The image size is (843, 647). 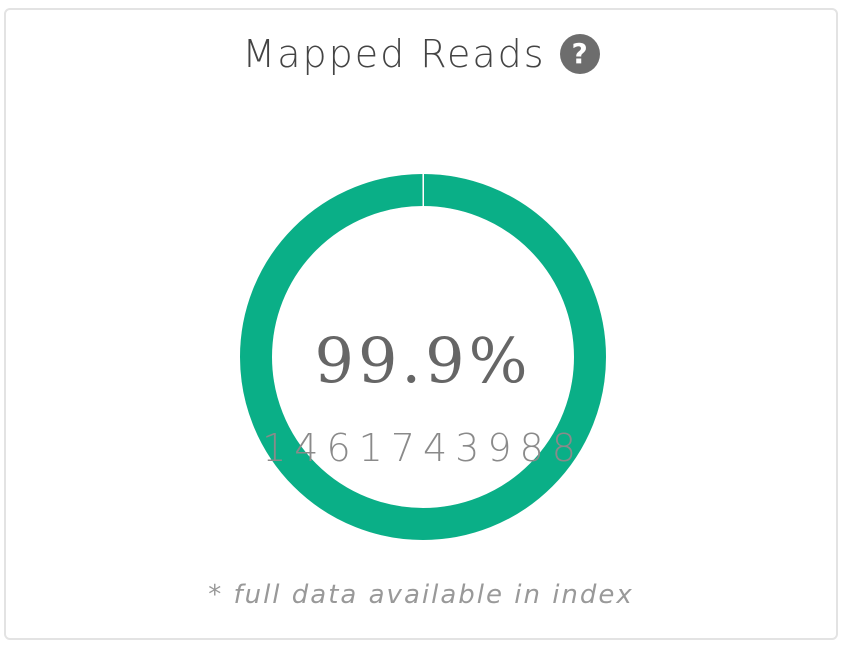 What do you see at coordinates (421, 595) in the screenshot?
I see `footnote: * full data available in index` at bounding box center [421, 595].